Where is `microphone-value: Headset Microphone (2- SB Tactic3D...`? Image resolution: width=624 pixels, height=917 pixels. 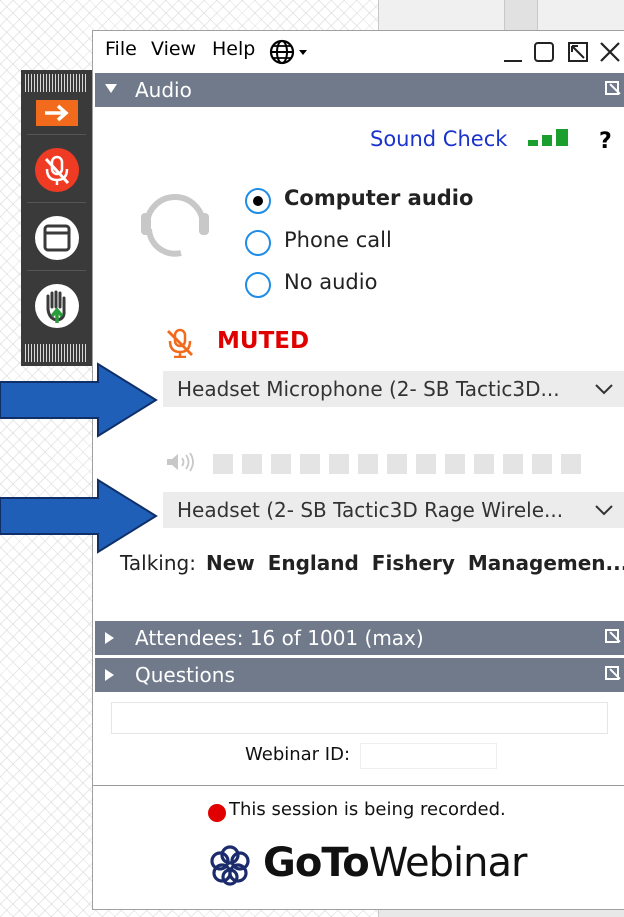
microphone-value: Headset Microphone (2- SB Tactic3D... is located at coordinates (368, 389).